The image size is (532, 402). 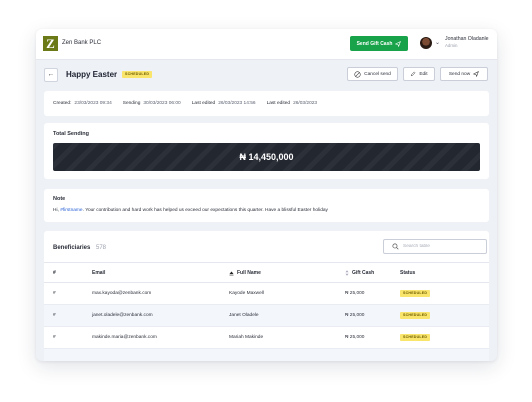 What do you see at coordinates (443, 246) in the screenshot?
I see `search-input` at bounding box center [443, 246].